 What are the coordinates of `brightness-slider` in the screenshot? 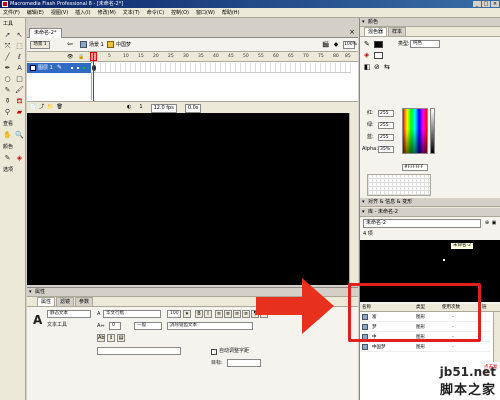 It's located at (432, 131).